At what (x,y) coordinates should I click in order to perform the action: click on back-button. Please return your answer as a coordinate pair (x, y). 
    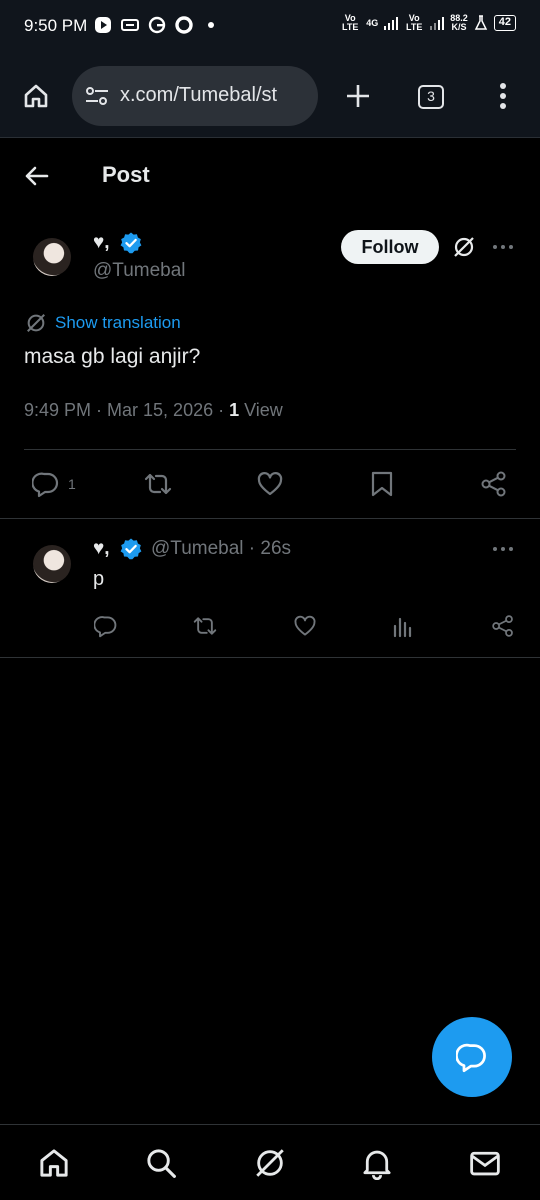
    Looking at the image, I should click on (37, 177).